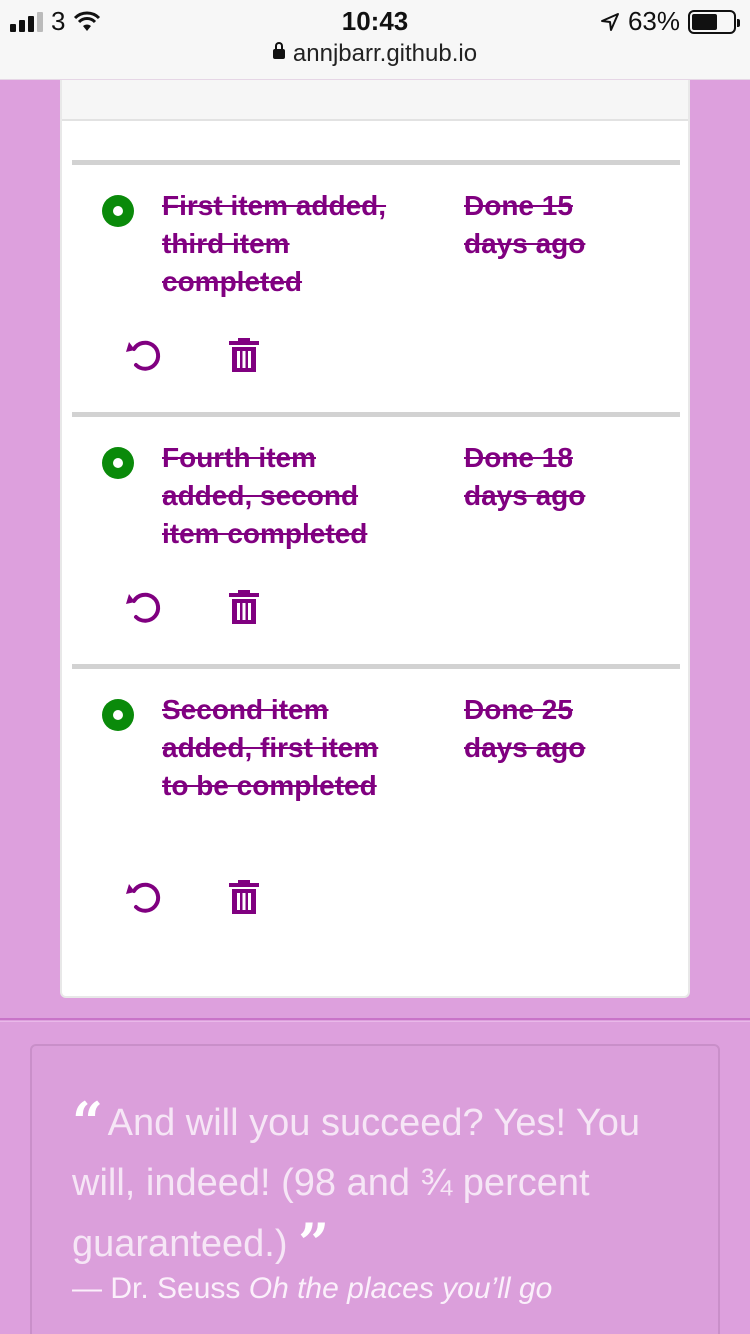  Describe the element at coordinates (375, 1020) in the screenshot. I see `section-divider` at that location.